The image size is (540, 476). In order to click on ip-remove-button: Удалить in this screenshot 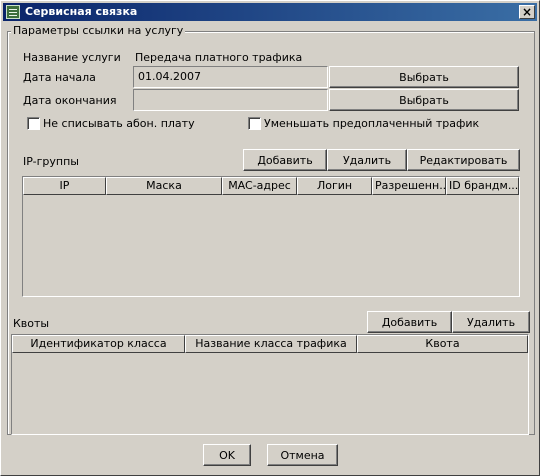, I will do `click(367, 160)`.